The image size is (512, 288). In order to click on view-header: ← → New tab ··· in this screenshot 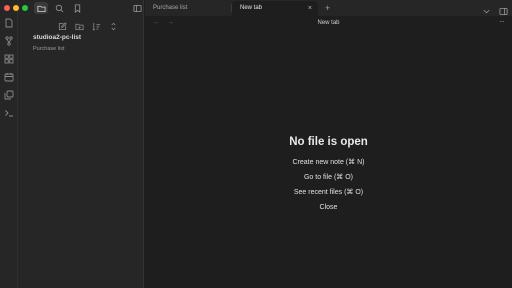, I will do `click(328, 24)`.